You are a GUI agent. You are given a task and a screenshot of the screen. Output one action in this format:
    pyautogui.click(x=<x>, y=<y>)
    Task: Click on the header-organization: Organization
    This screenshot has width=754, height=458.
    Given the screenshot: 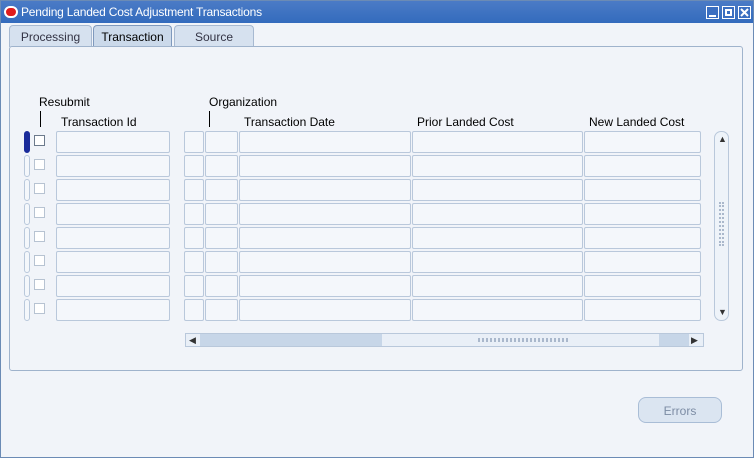 What is the action you would take?
    pyautogui.click(x=243, y=102)
    